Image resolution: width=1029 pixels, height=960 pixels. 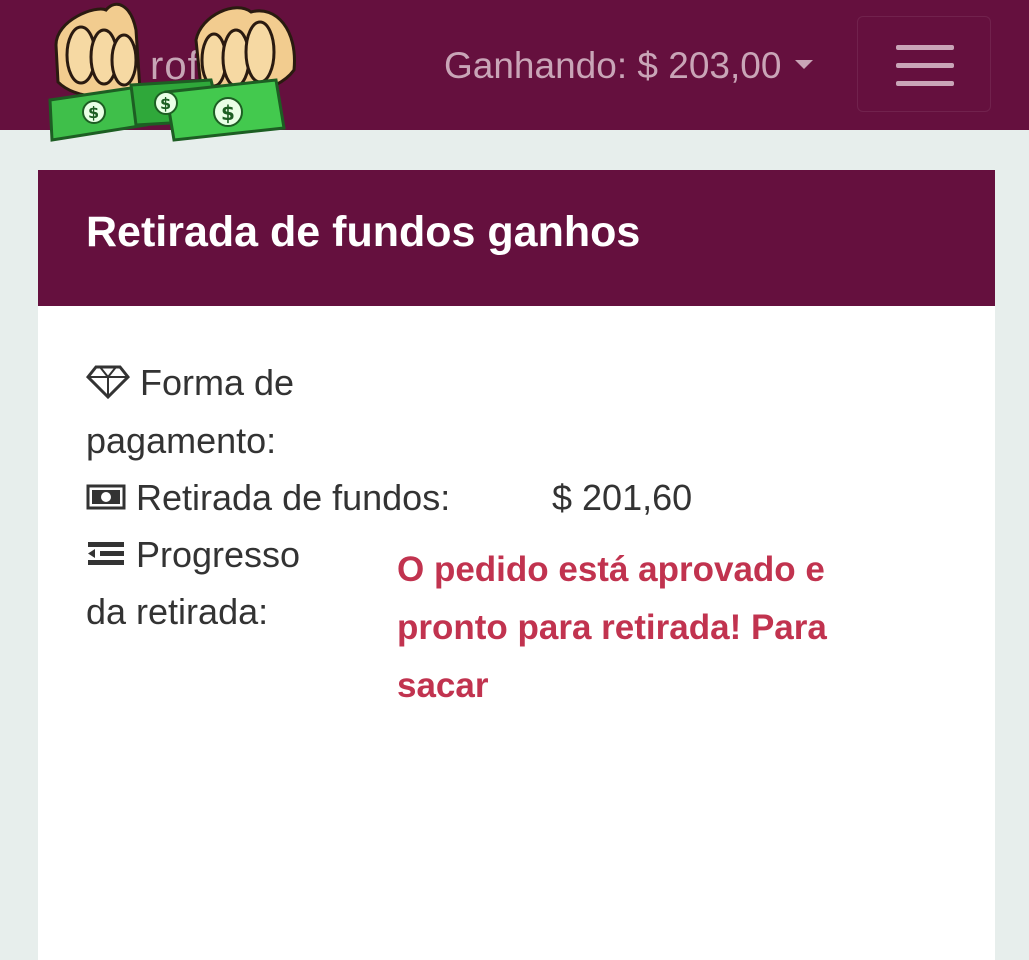 I want to click on balance-dropdown: Ganhando: $ 203,00, so click(x=629, y=66).